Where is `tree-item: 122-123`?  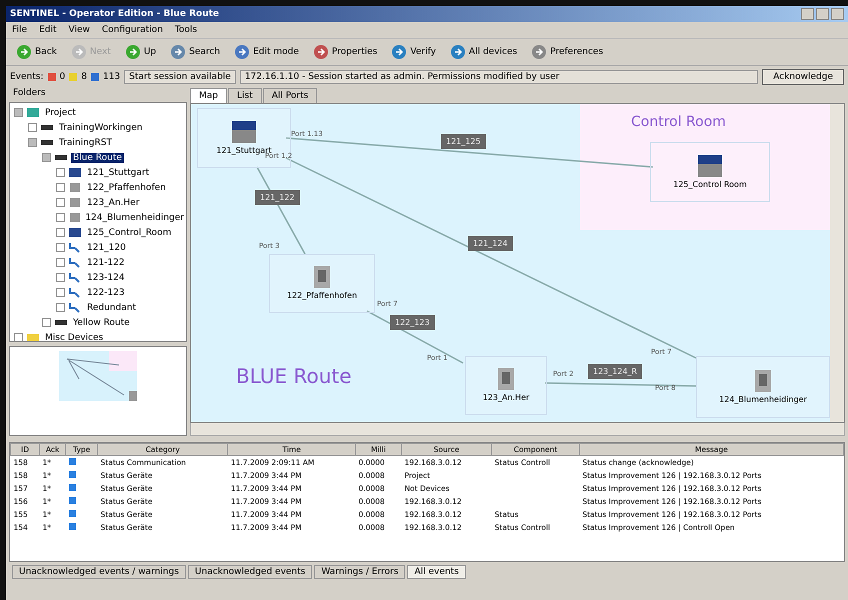 tree-item: 122-123 is located at coordinates (106, 293).